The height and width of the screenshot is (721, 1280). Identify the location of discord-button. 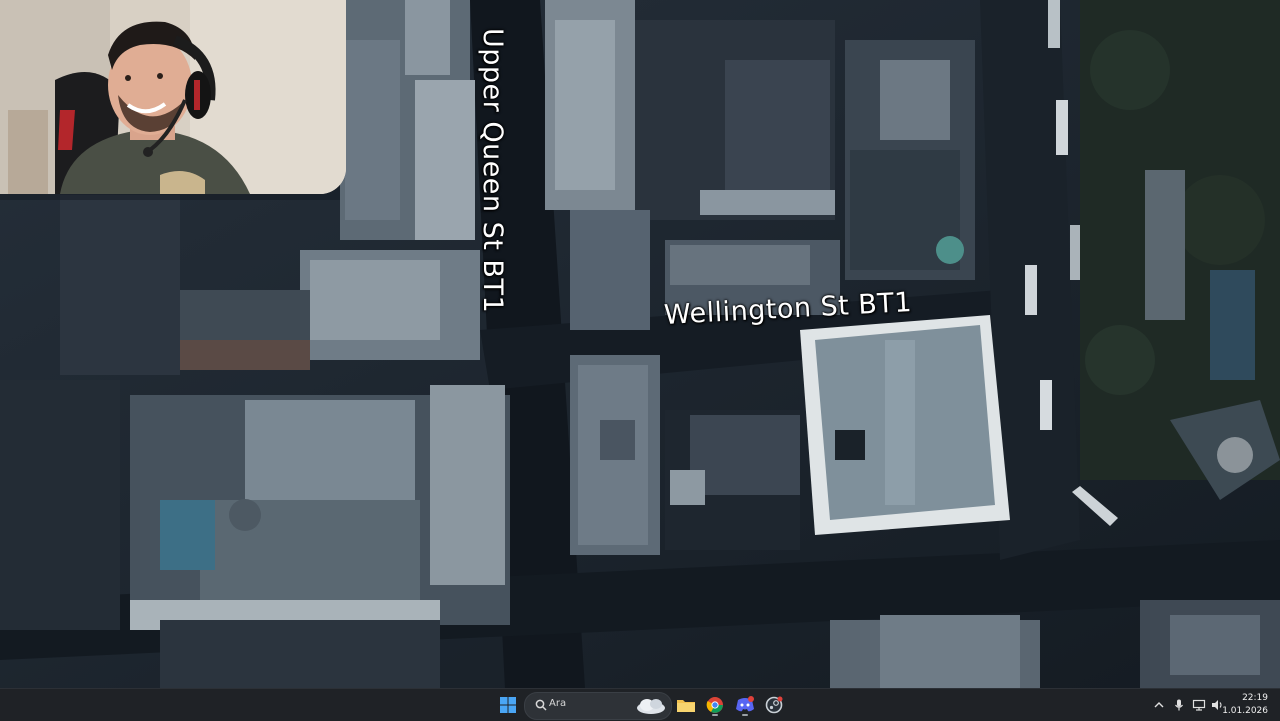
(745, 705).